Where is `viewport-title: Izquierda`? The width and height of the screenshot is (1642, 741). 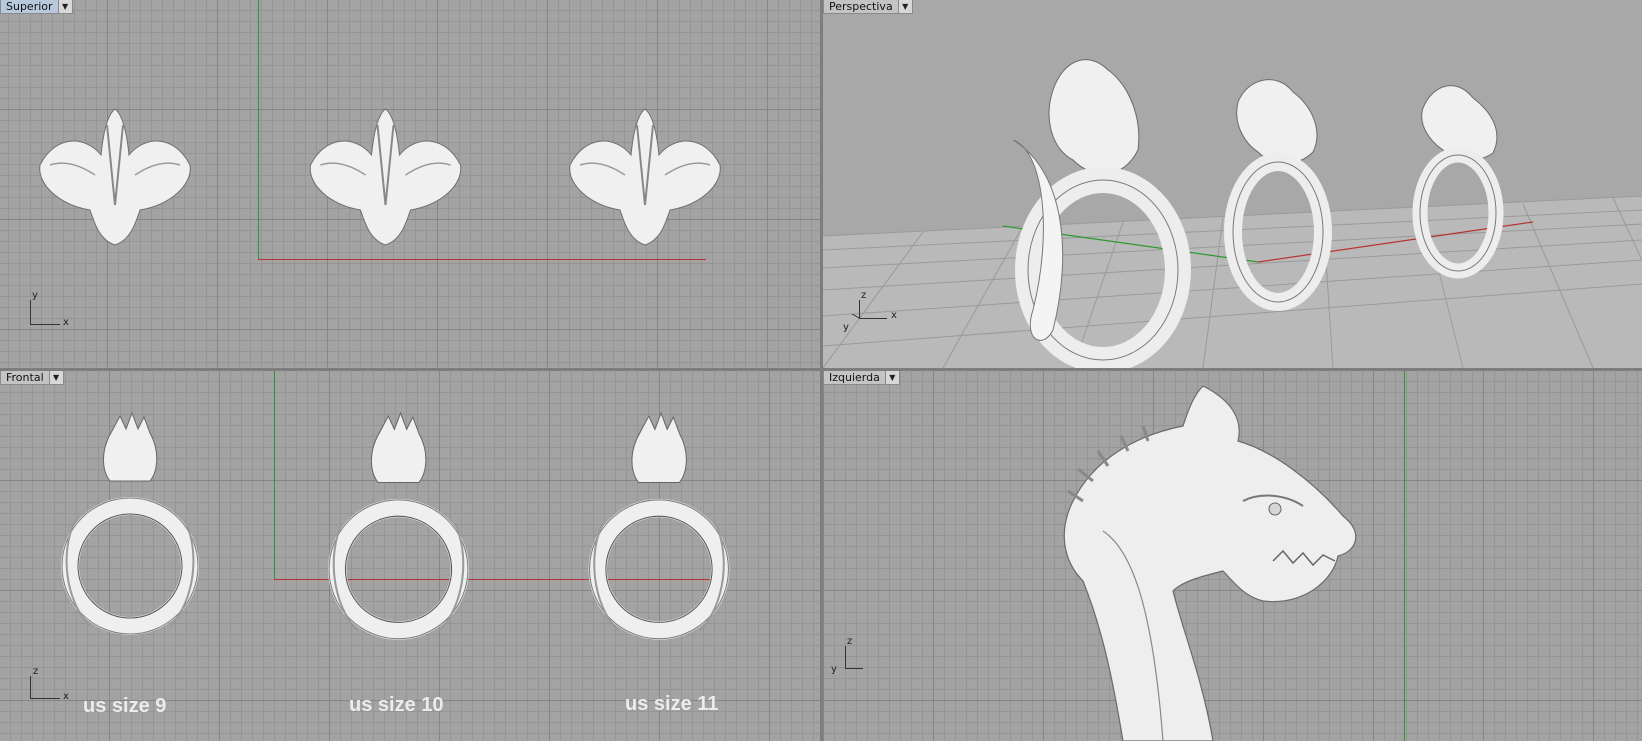
viewport-title: Izquierda is located at coordinates (854, 378).